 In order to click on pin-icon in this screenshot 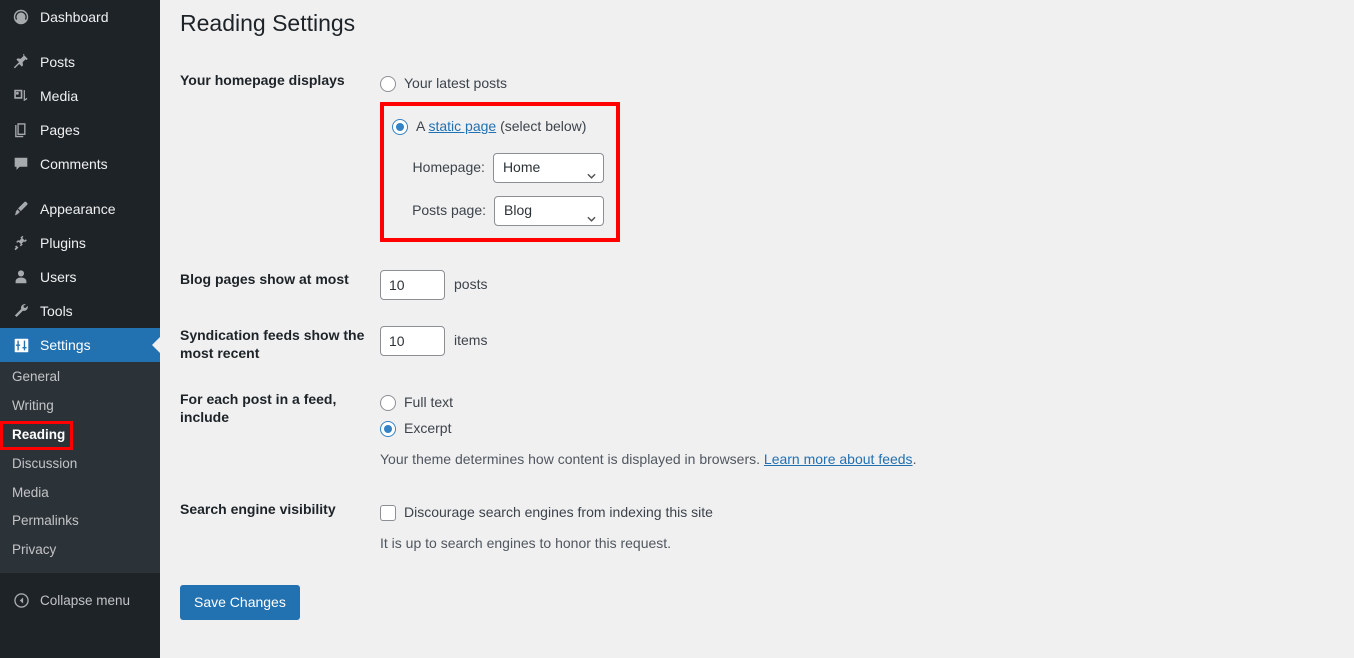, I will do `click(21, 62)`.